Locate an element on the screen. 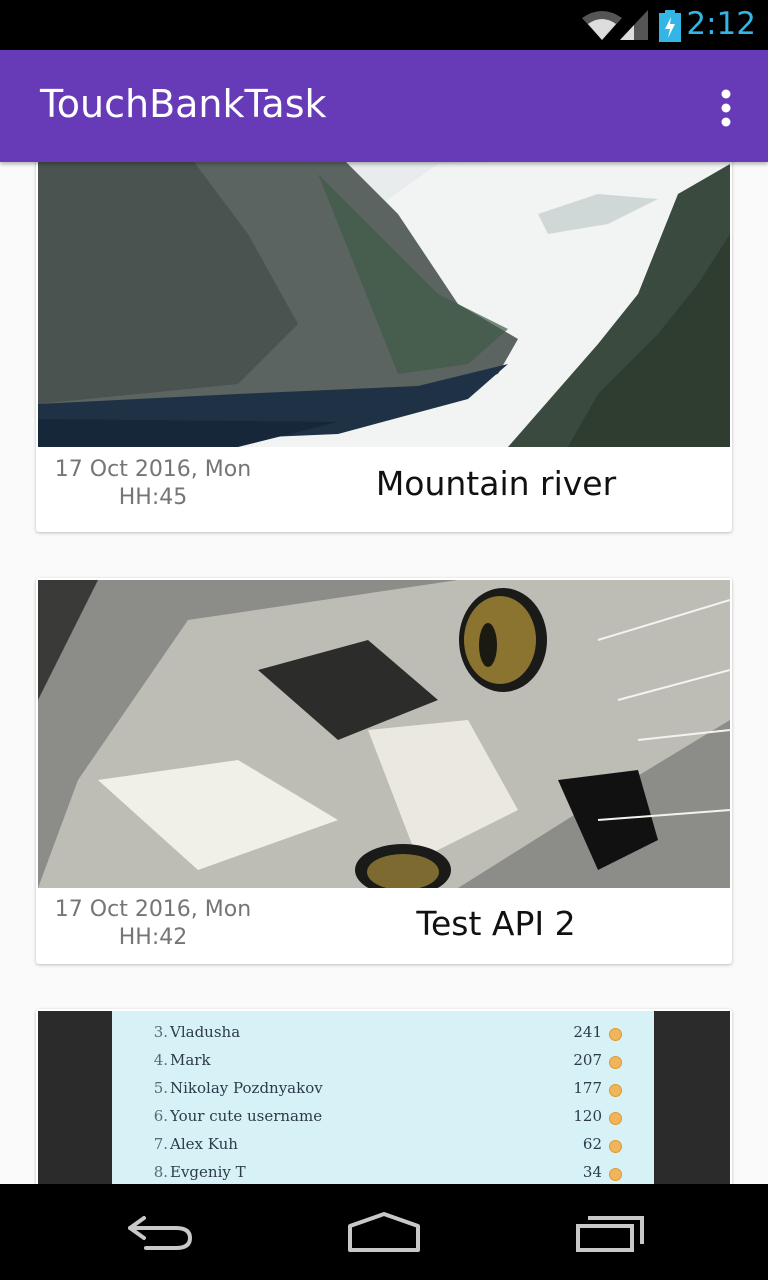 The width and height of the screenshot is (768, 1280). app-bar: TouchBankTask is located at coordinates (384, 106).